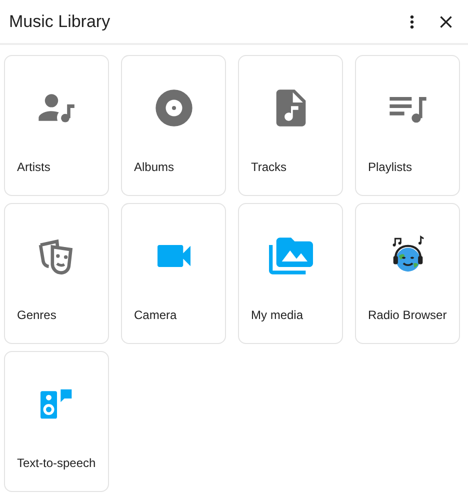  What do you see at coordinates (56, 273) in the screenshot?
I see `library-tile: Genres` at bounding box center [56, 273].